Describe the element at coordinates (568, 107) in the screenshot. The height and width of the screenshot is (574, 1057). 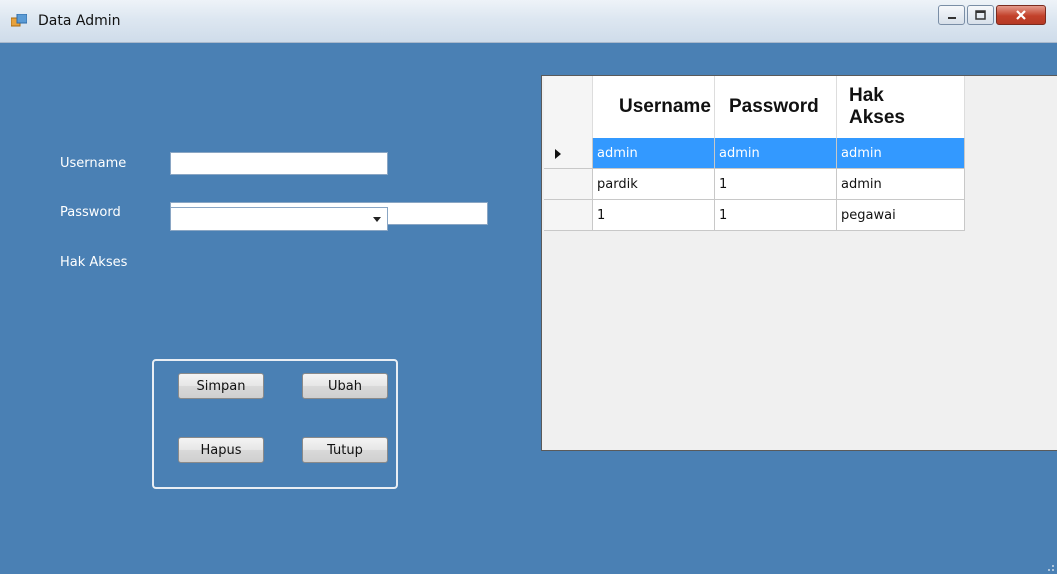
I see `grid-corner-header` at that location.